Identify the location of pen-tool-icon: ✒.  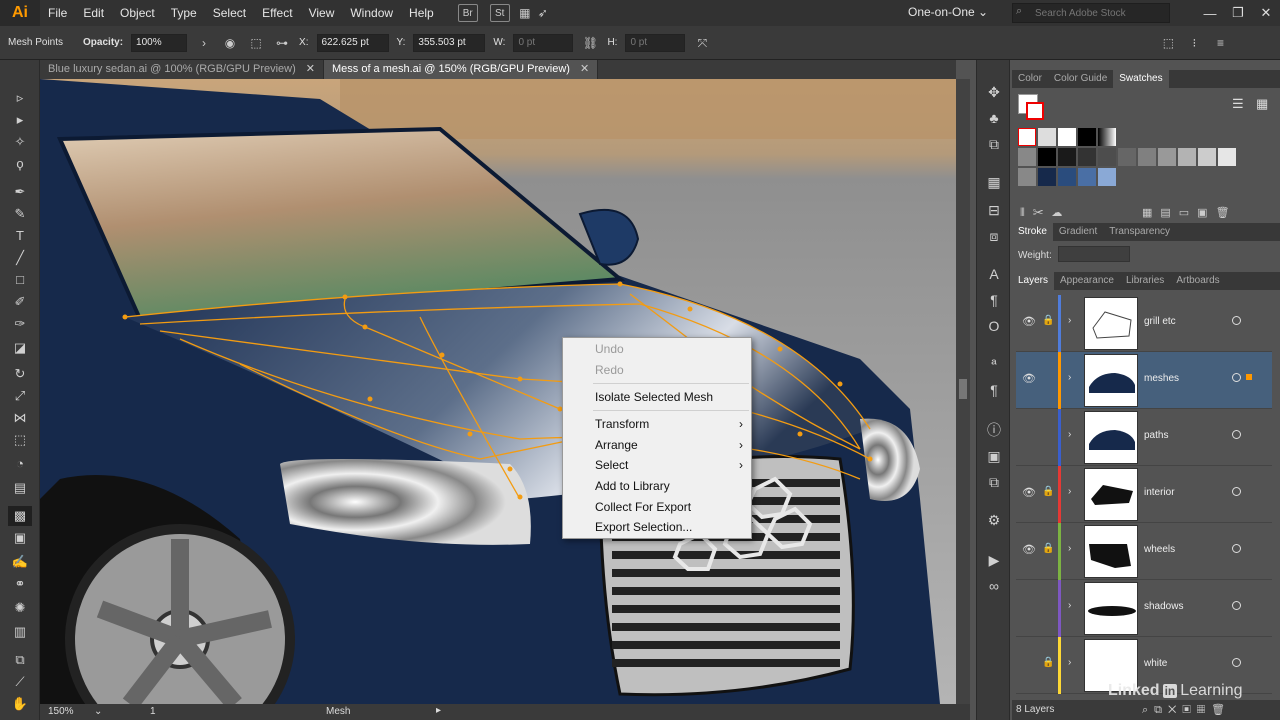
(20, 192).